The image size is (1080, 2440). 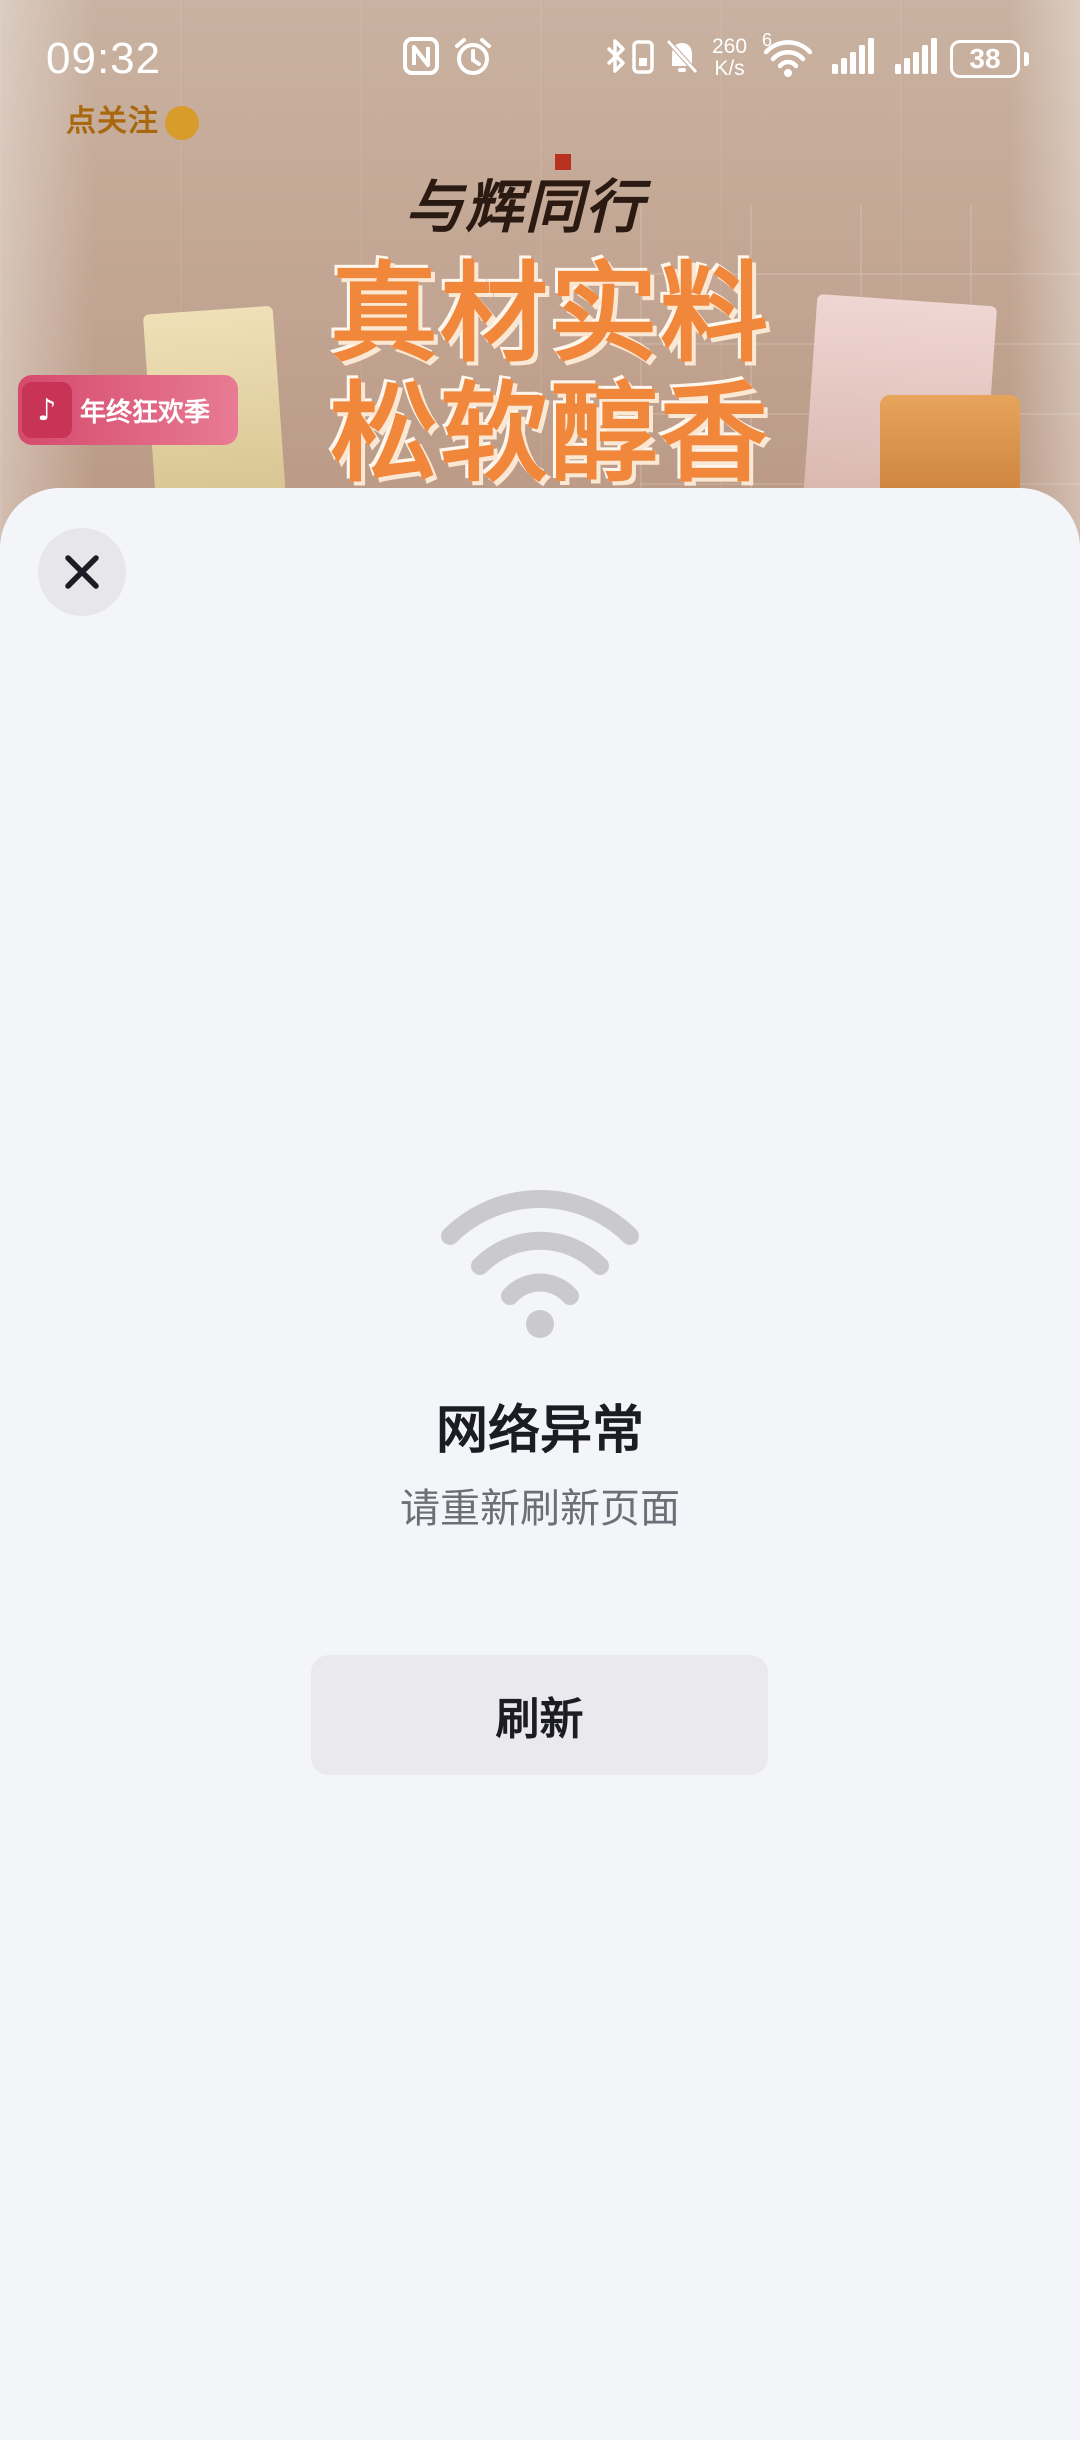 I want to click on promo-tag: ♪ 年终狂欢季, so click(x=128, y=410).